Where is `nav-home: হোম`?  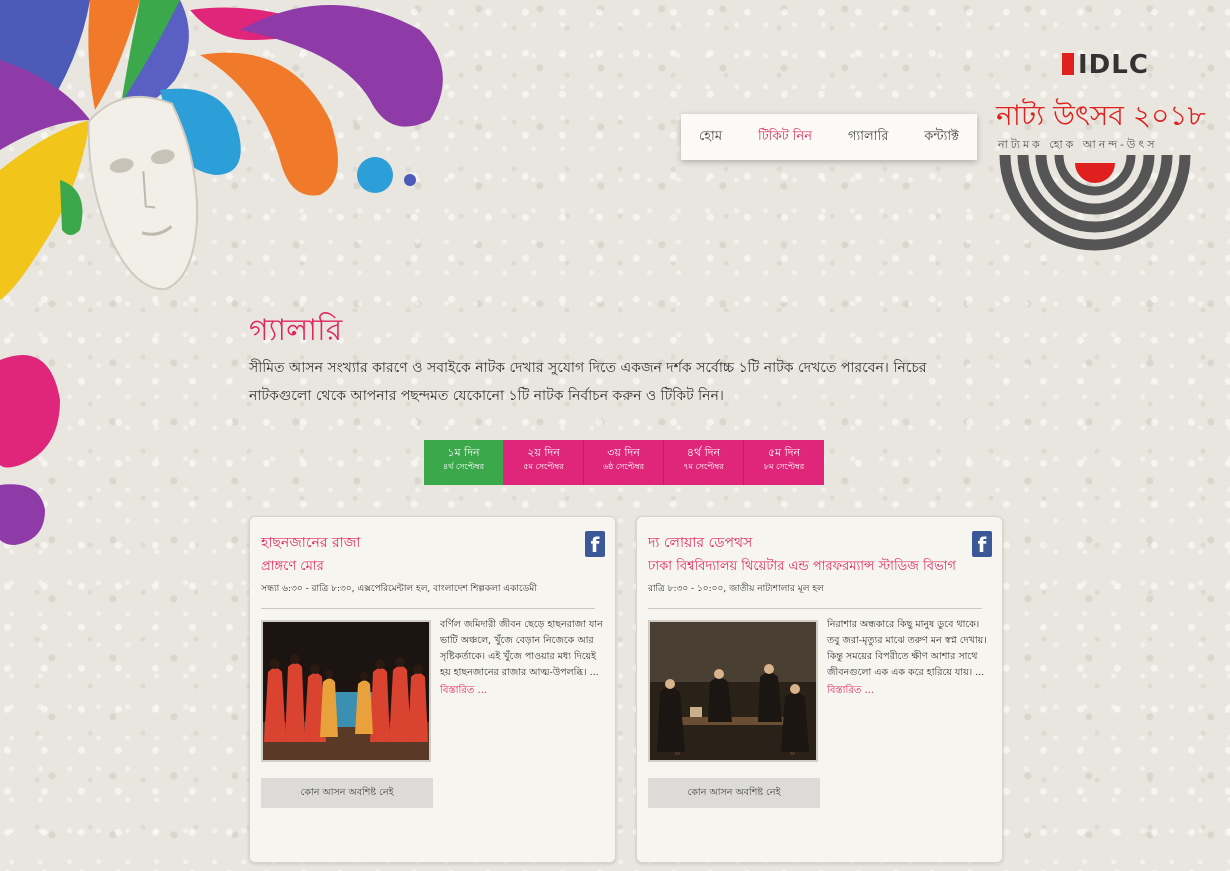
nav-home: হোম is located at coordinates (710, 137).